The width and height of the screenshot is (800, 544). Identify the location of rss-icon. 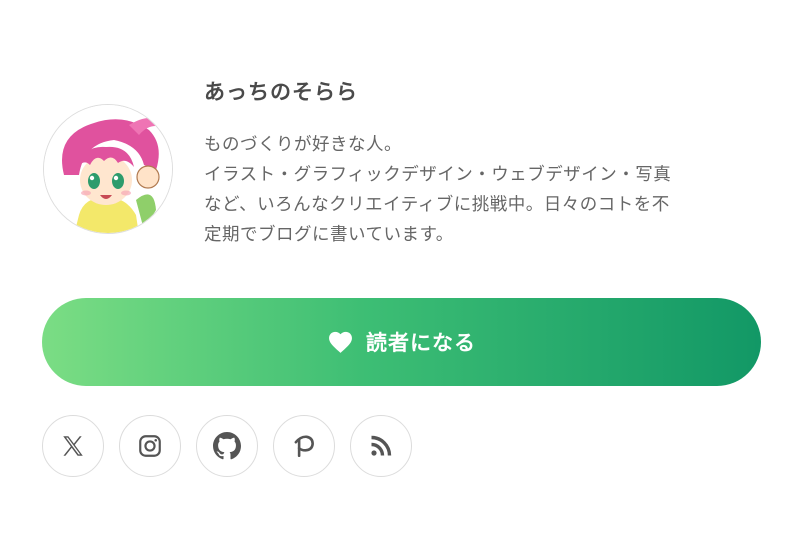
(381, 445).